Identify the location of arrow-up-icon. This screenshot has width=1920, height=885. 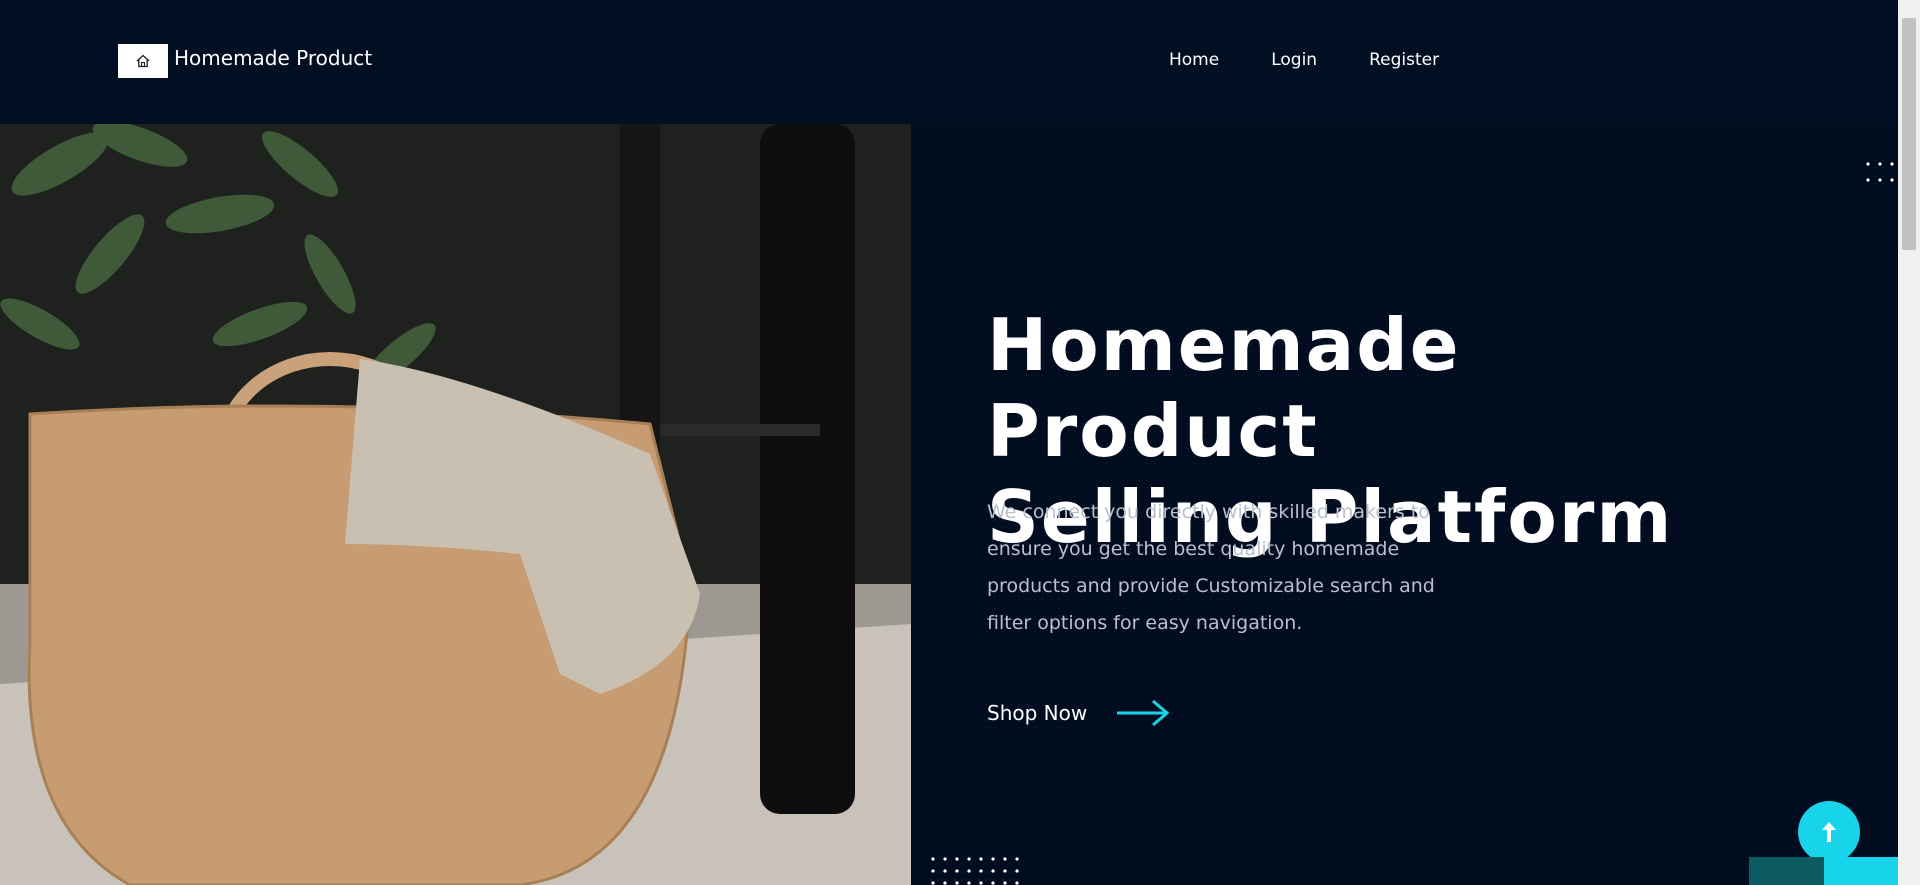
(1829, 832).